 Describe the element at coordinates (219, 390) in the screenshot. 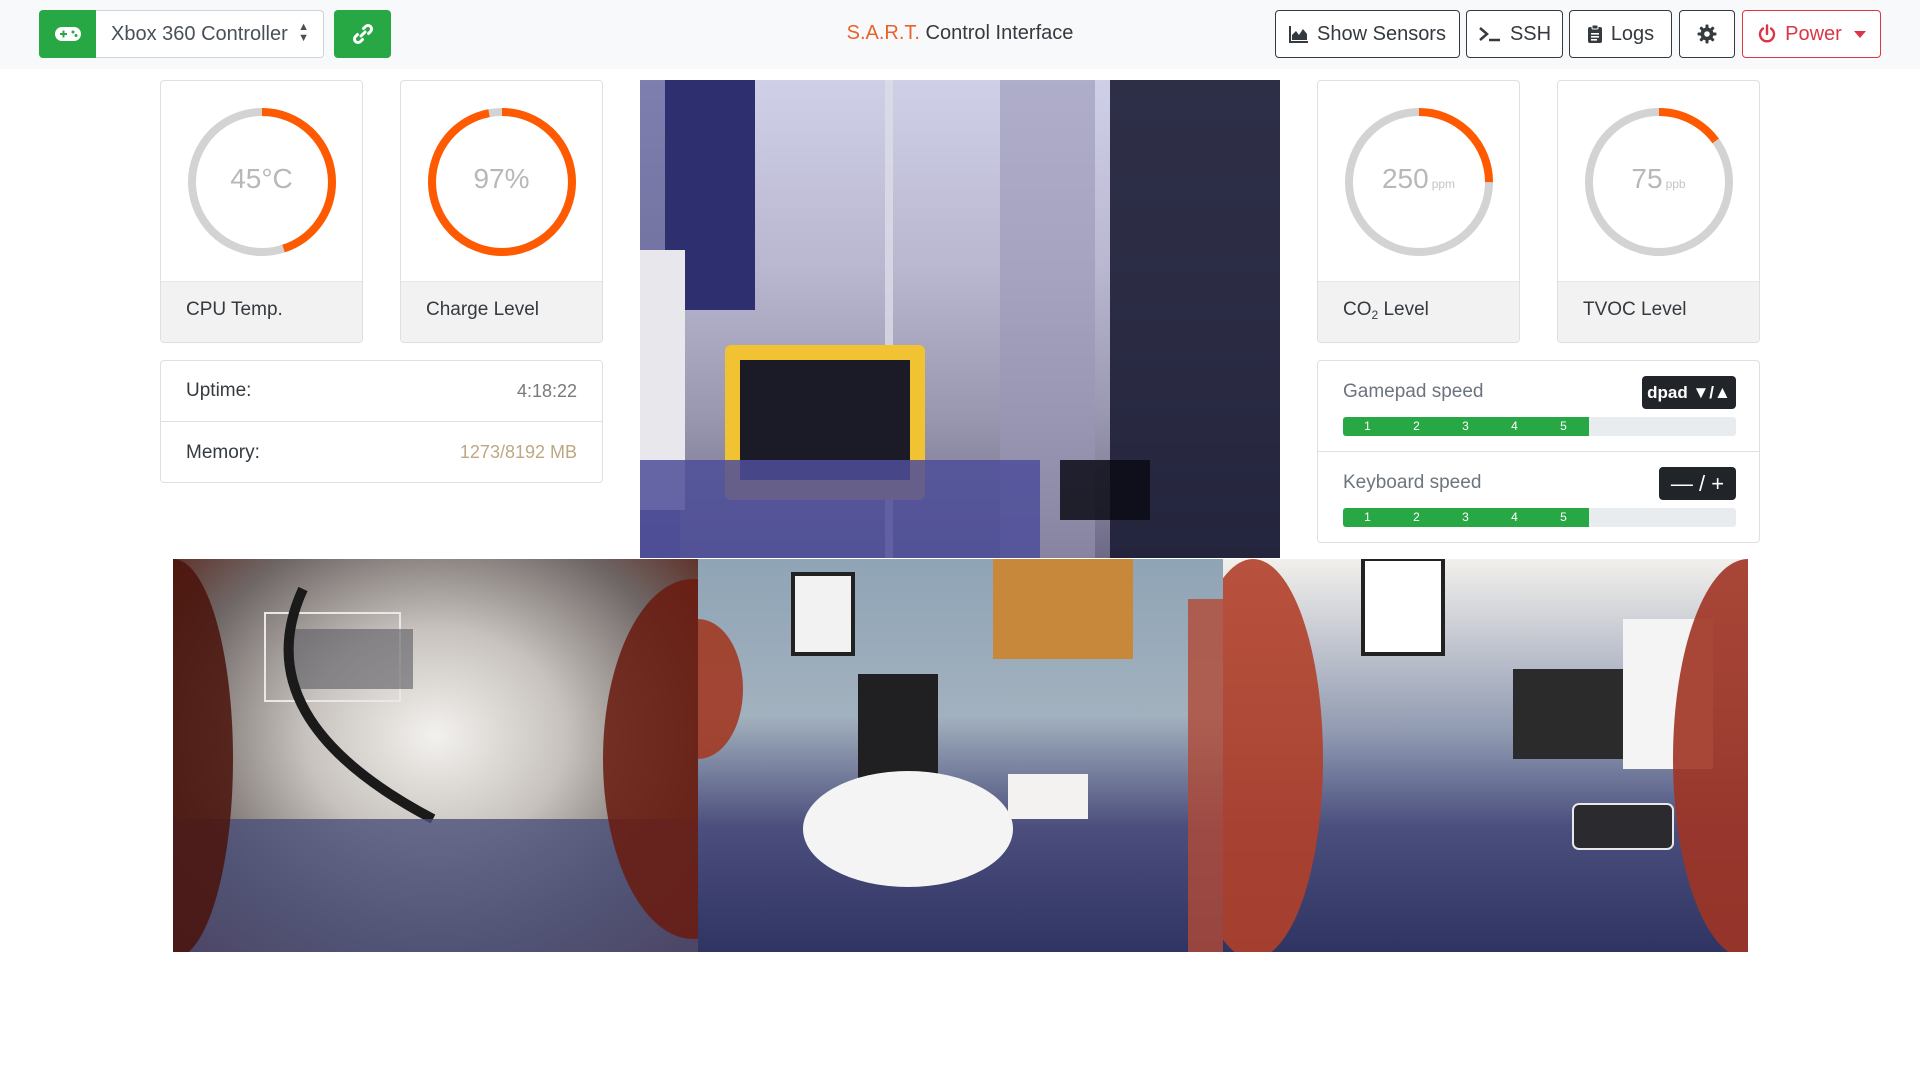

I see `uptime-label: Uptime:` at that location.